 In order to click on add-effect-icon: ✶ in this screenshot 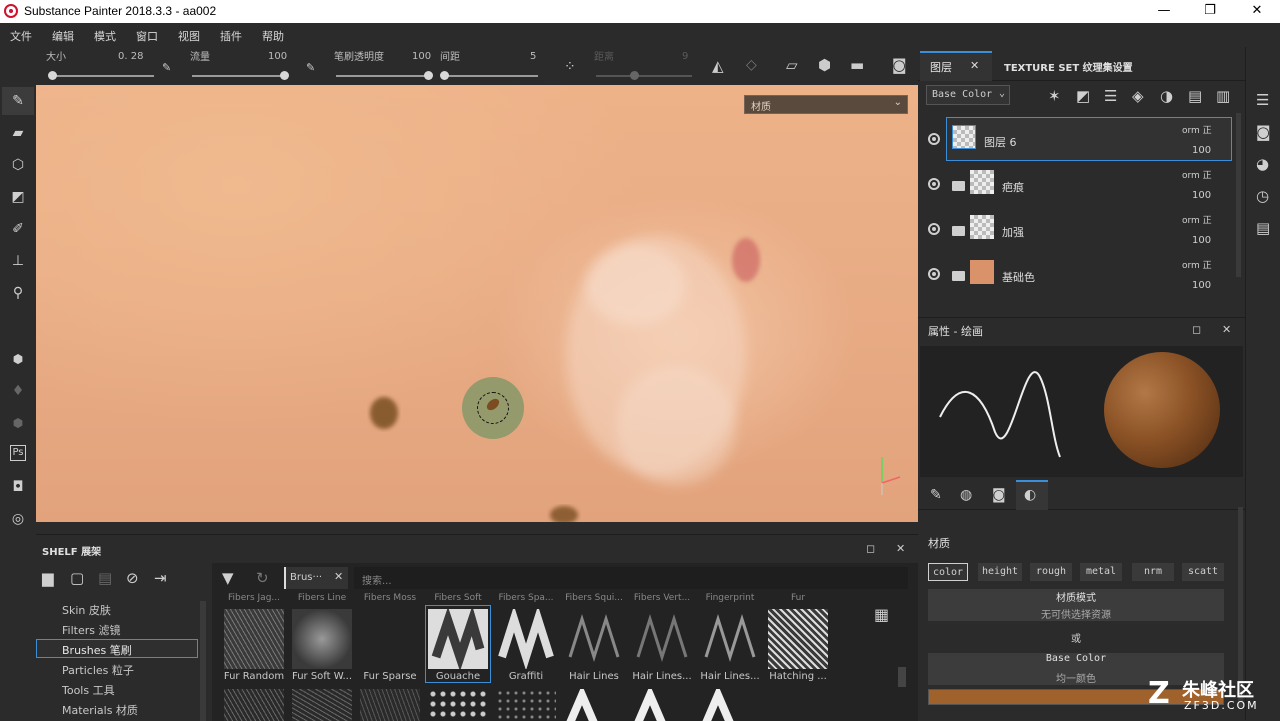, I will do `click(1054, 96)`.